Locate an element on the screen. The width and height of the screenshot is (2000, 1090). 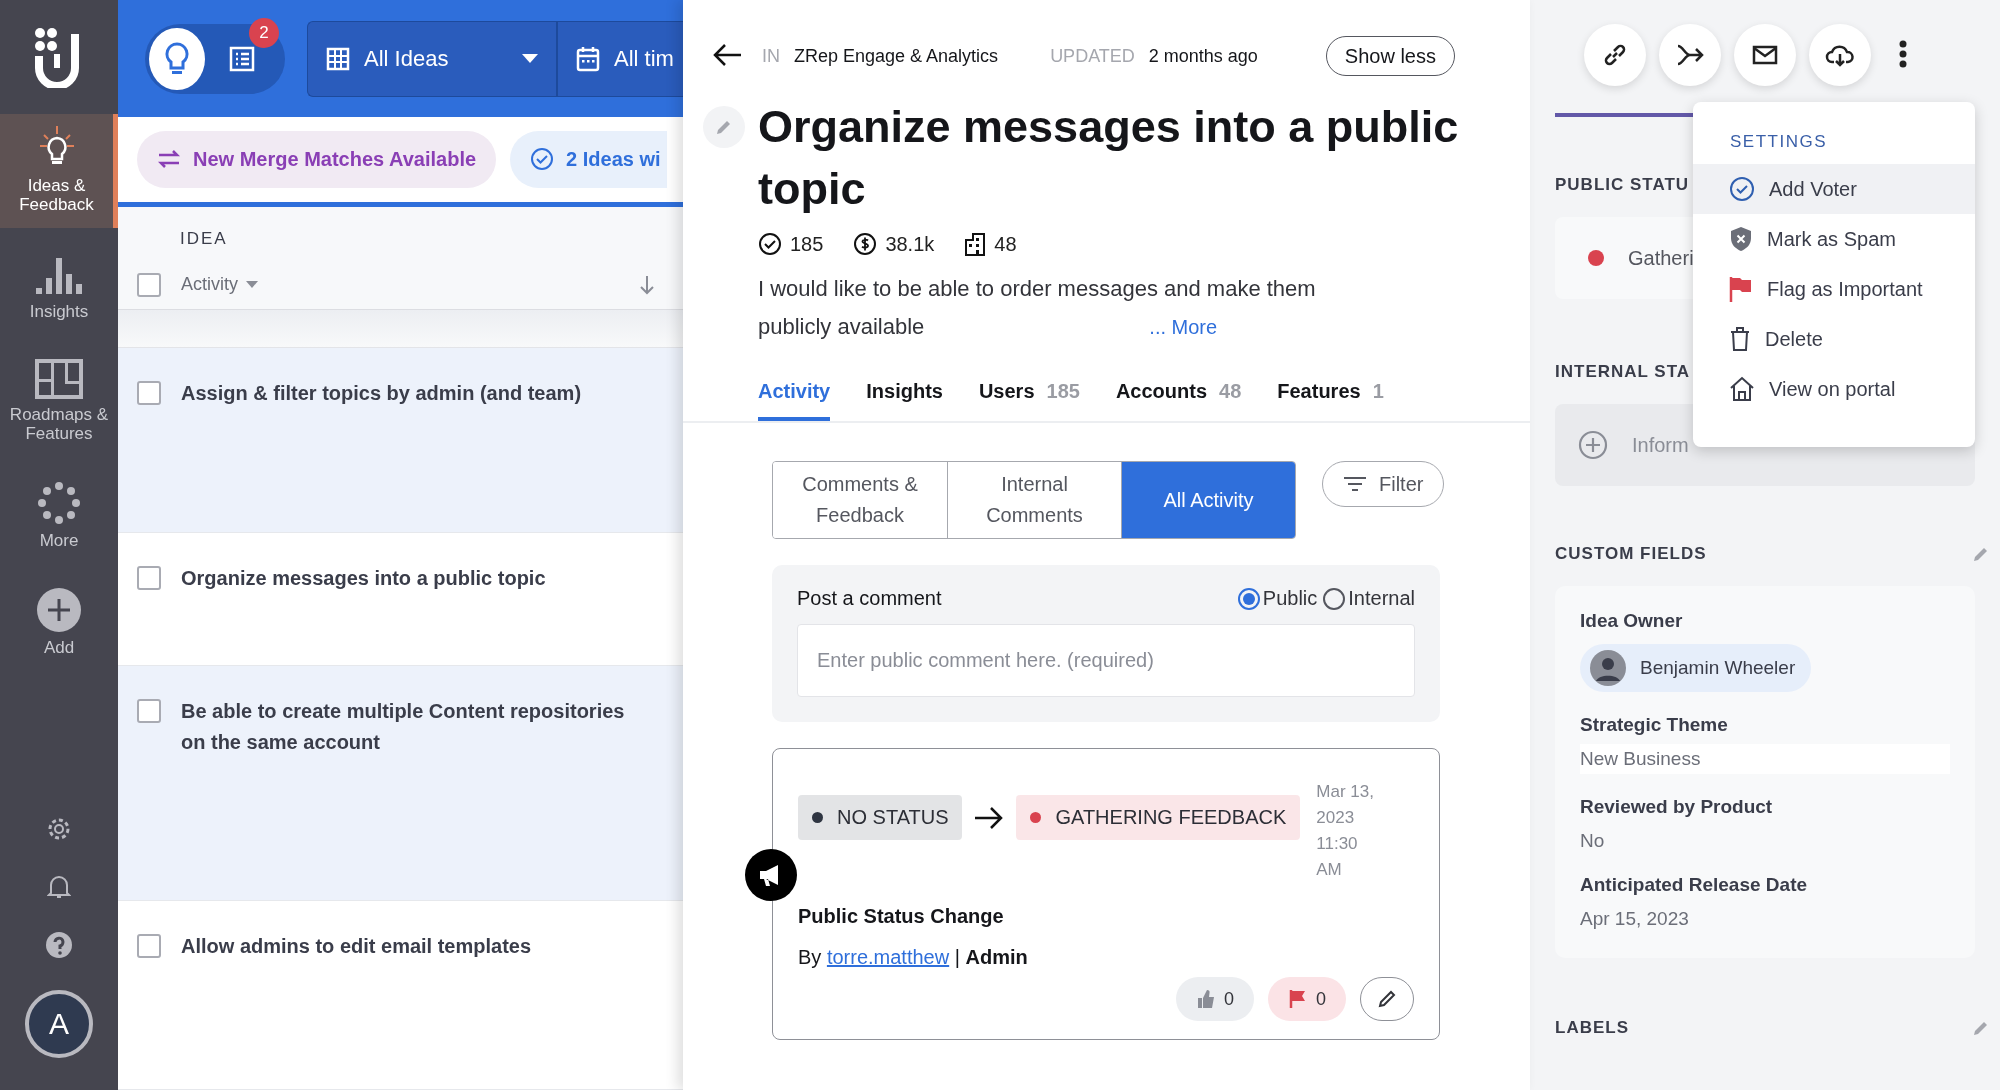
author-link: torre.matthew is located at coordinates (888, 957).